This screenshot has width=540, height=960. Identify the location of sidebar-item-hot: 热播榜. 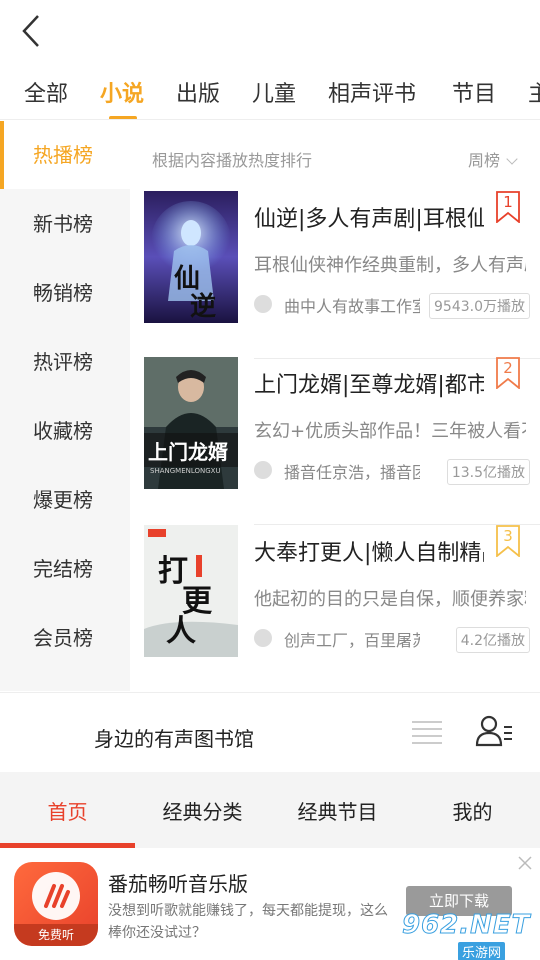
(65, 155).